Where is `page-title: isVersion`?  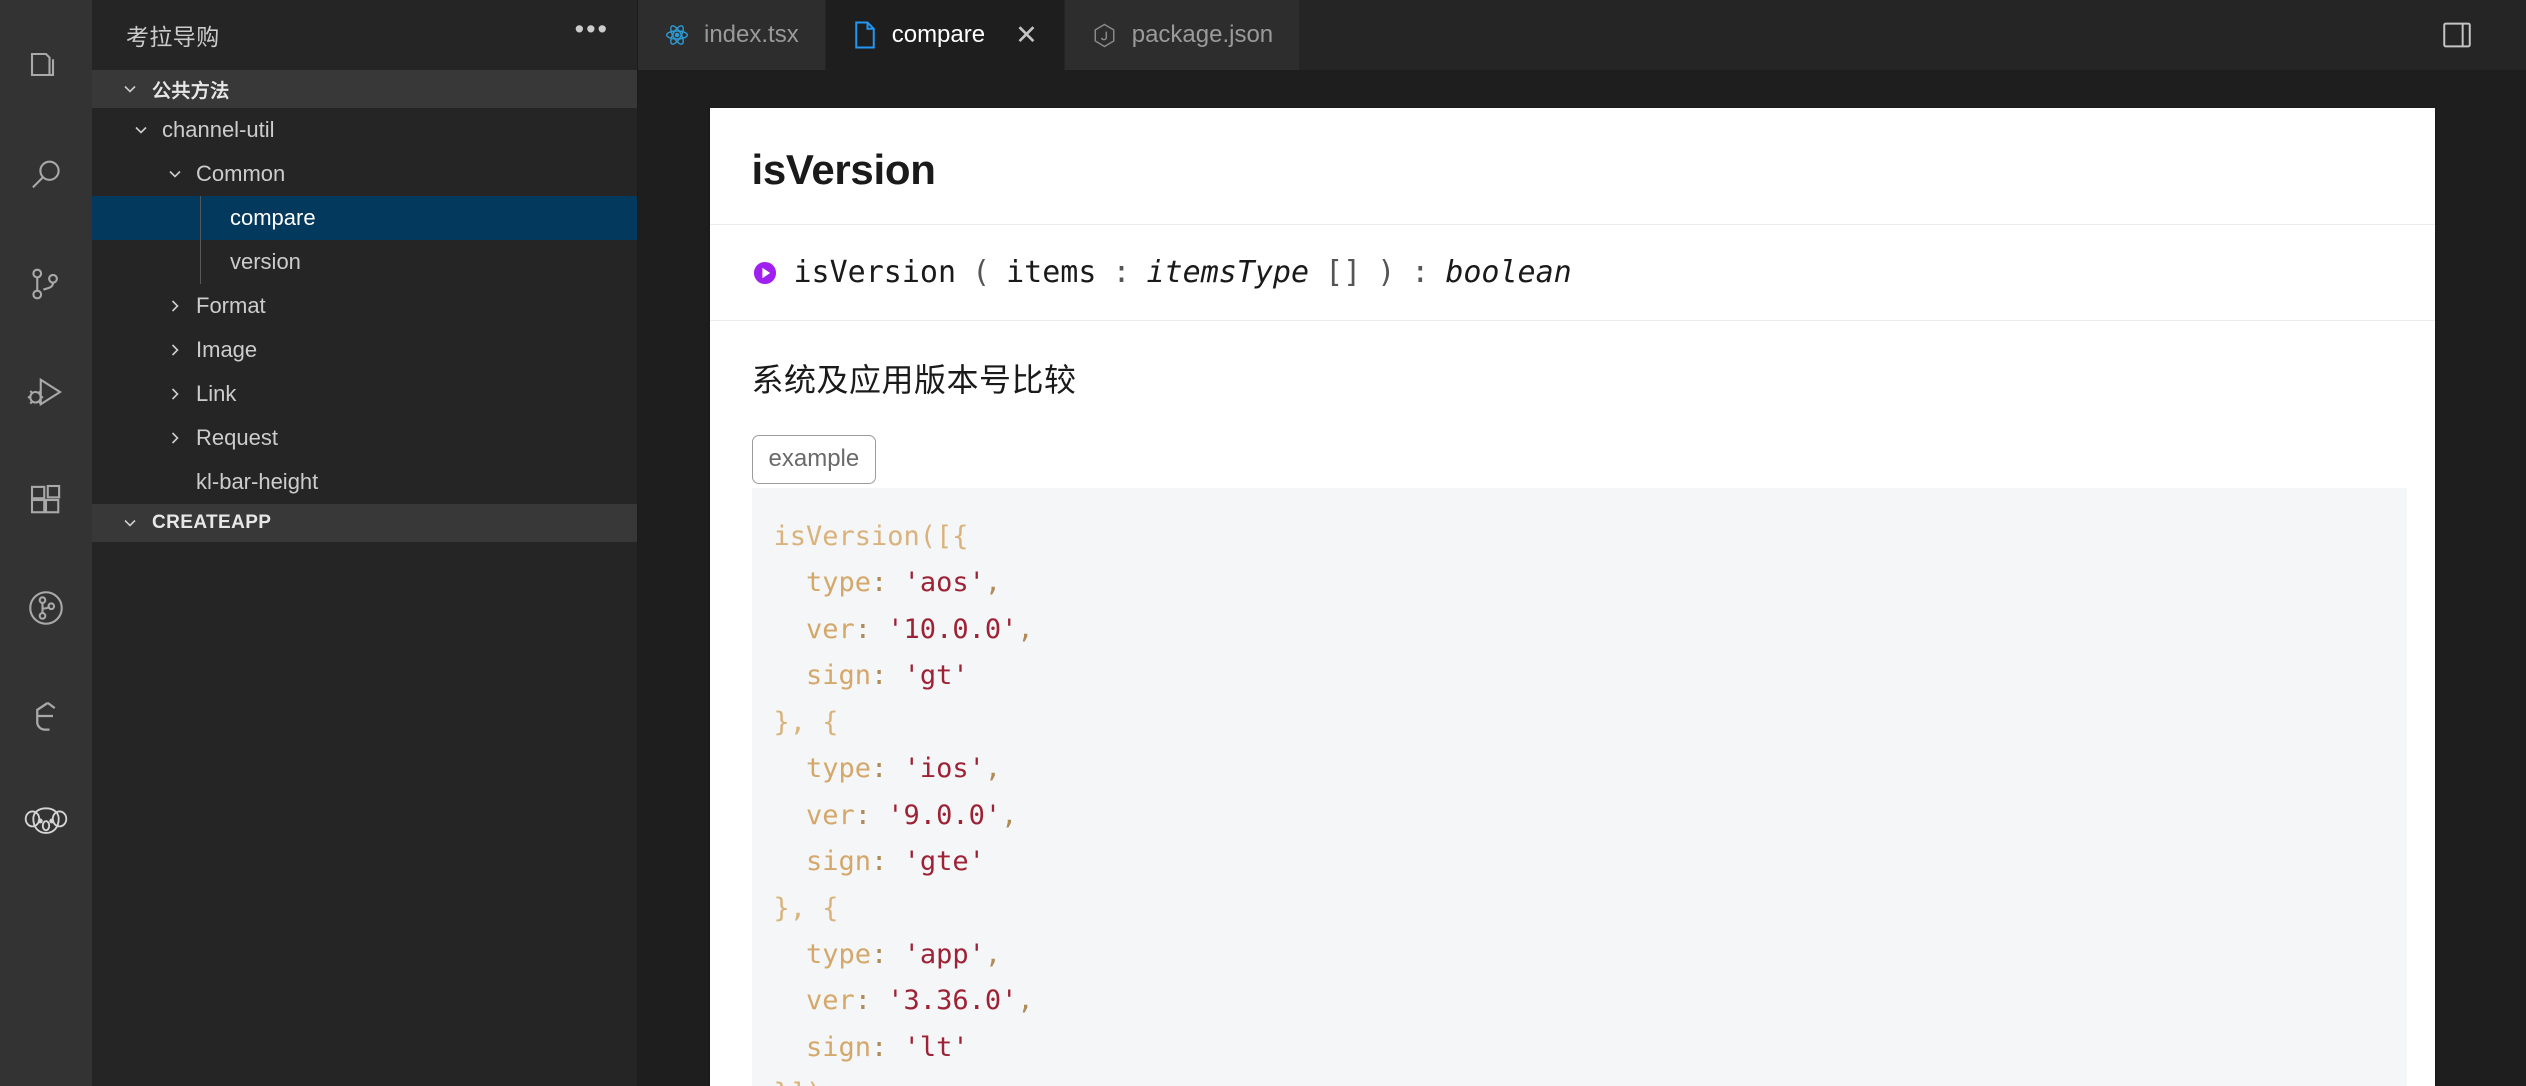 page-title: isVersion is located at coordinates (1572, 166).